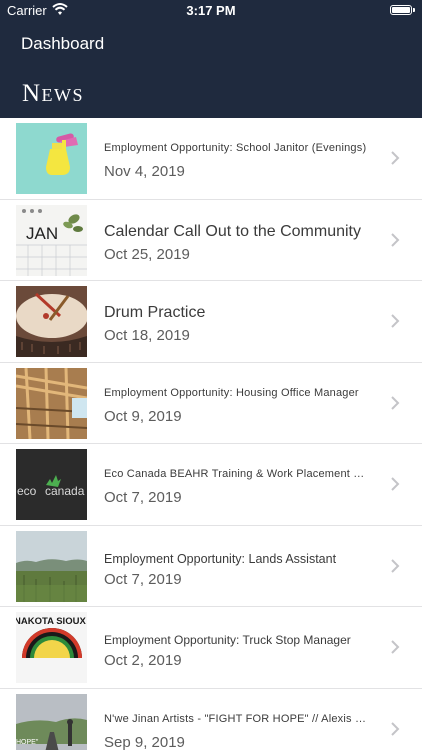 The image size is (422, 750). I want to click on eco-text: eco, so click(27, 491).